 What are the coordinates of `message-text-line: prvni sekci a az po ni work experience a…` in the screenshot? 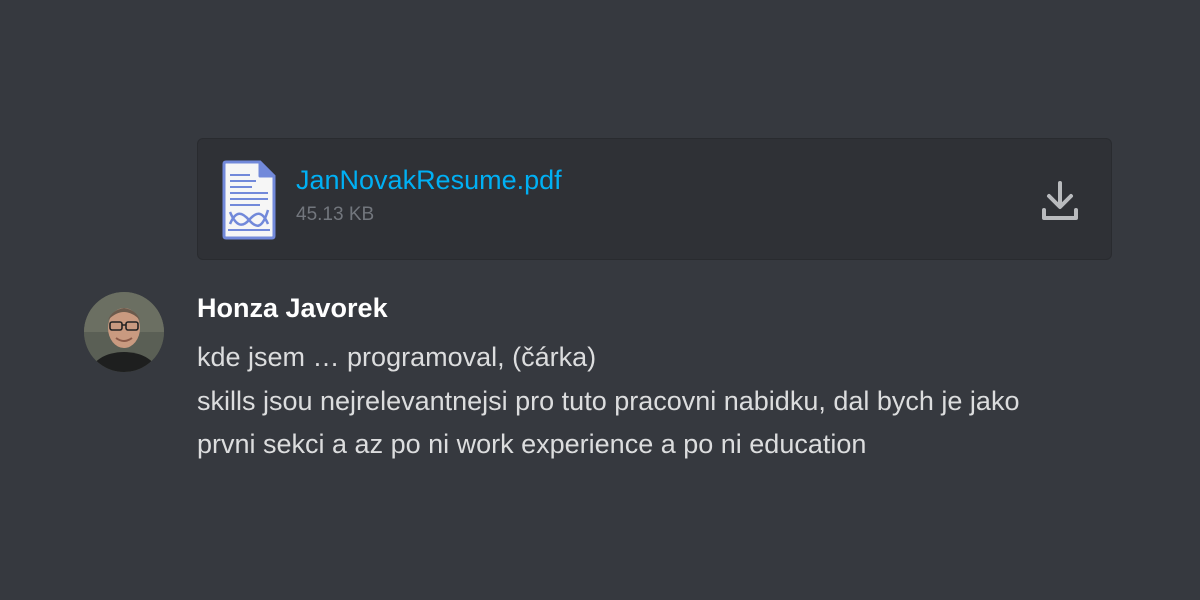 It's located at (532, 444).